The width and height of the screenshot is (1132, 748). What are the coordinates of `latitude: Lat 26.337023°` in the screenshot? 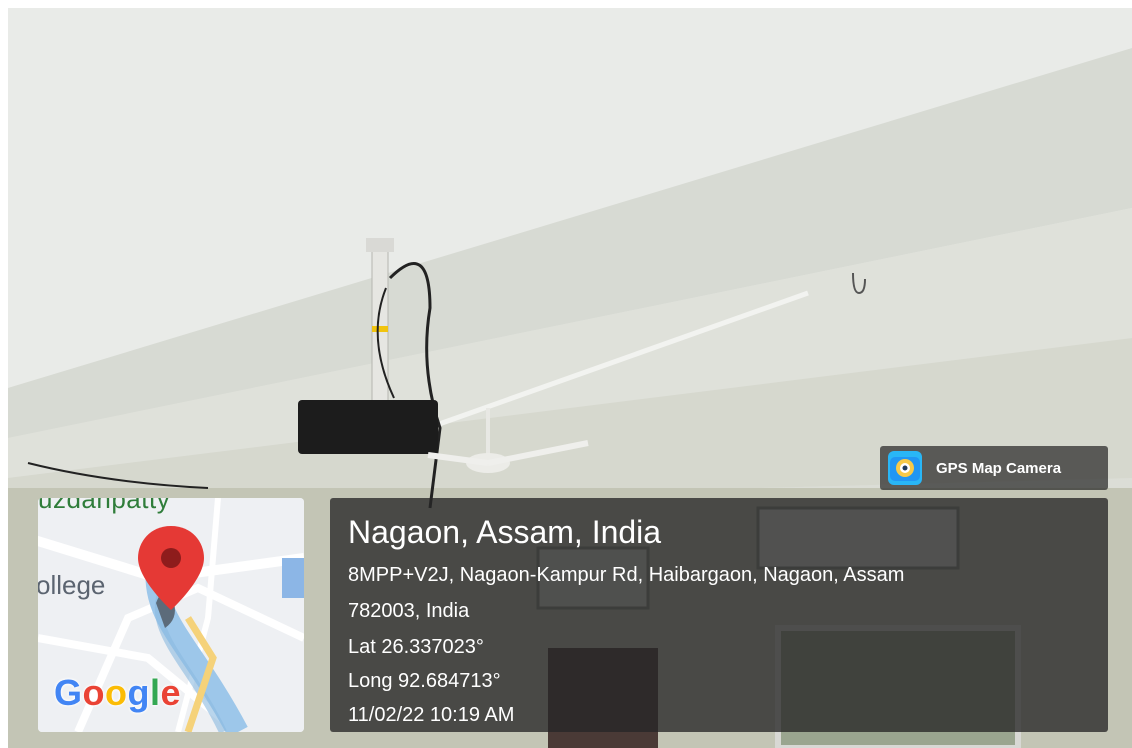 It's located at (416, 647).